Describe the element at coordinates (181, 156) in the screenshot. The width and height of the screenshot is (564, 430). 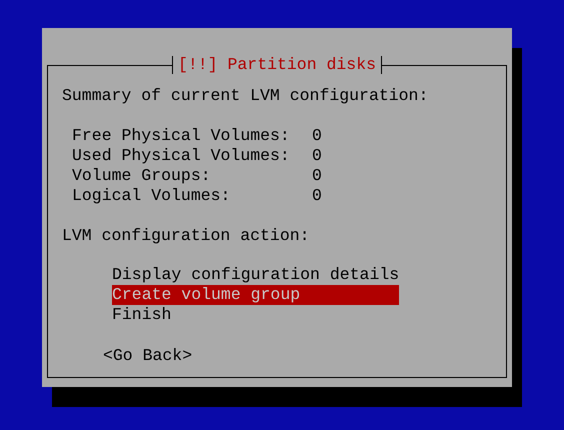
I see `summary-label: Used Physical Volumes:` at that location.